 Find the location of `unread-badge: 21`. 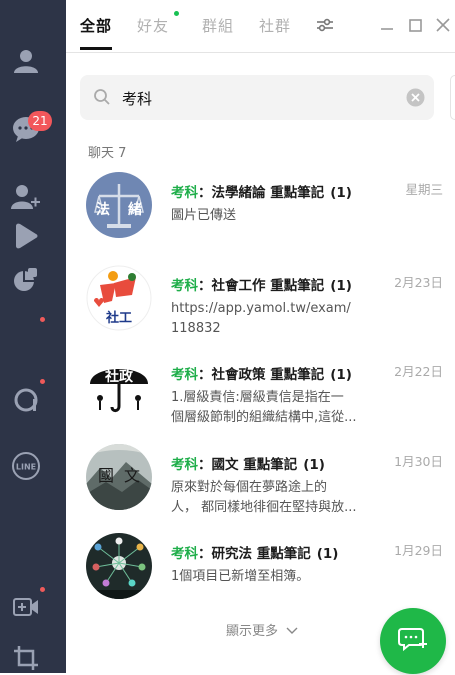

unread-badge: 21 is located at coordinates (40, 121).